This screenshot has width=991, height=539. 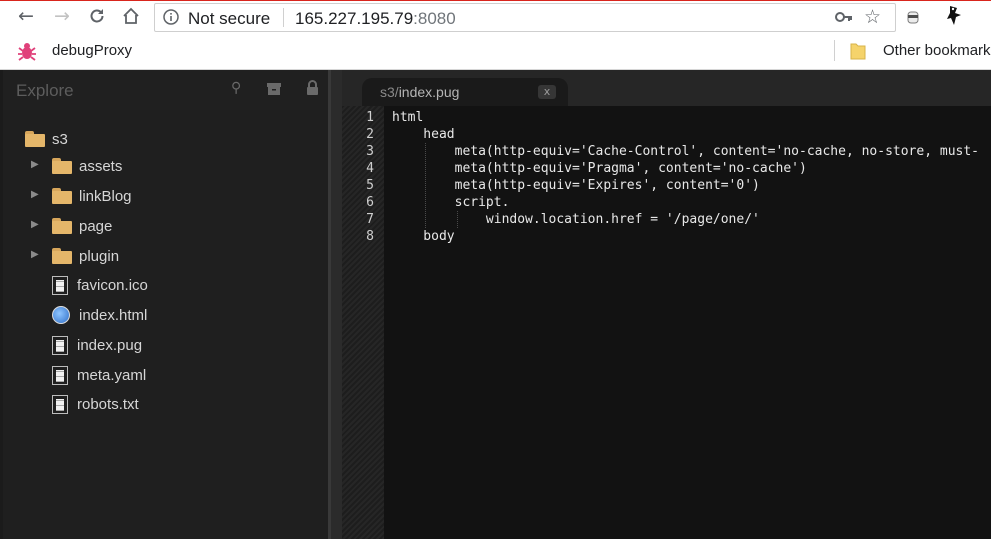 What do you see at coordinates (75, 256) in the screenshot?
I see `tree-folder-plugin: ▶ plugin` at bounding box center [75, 256].